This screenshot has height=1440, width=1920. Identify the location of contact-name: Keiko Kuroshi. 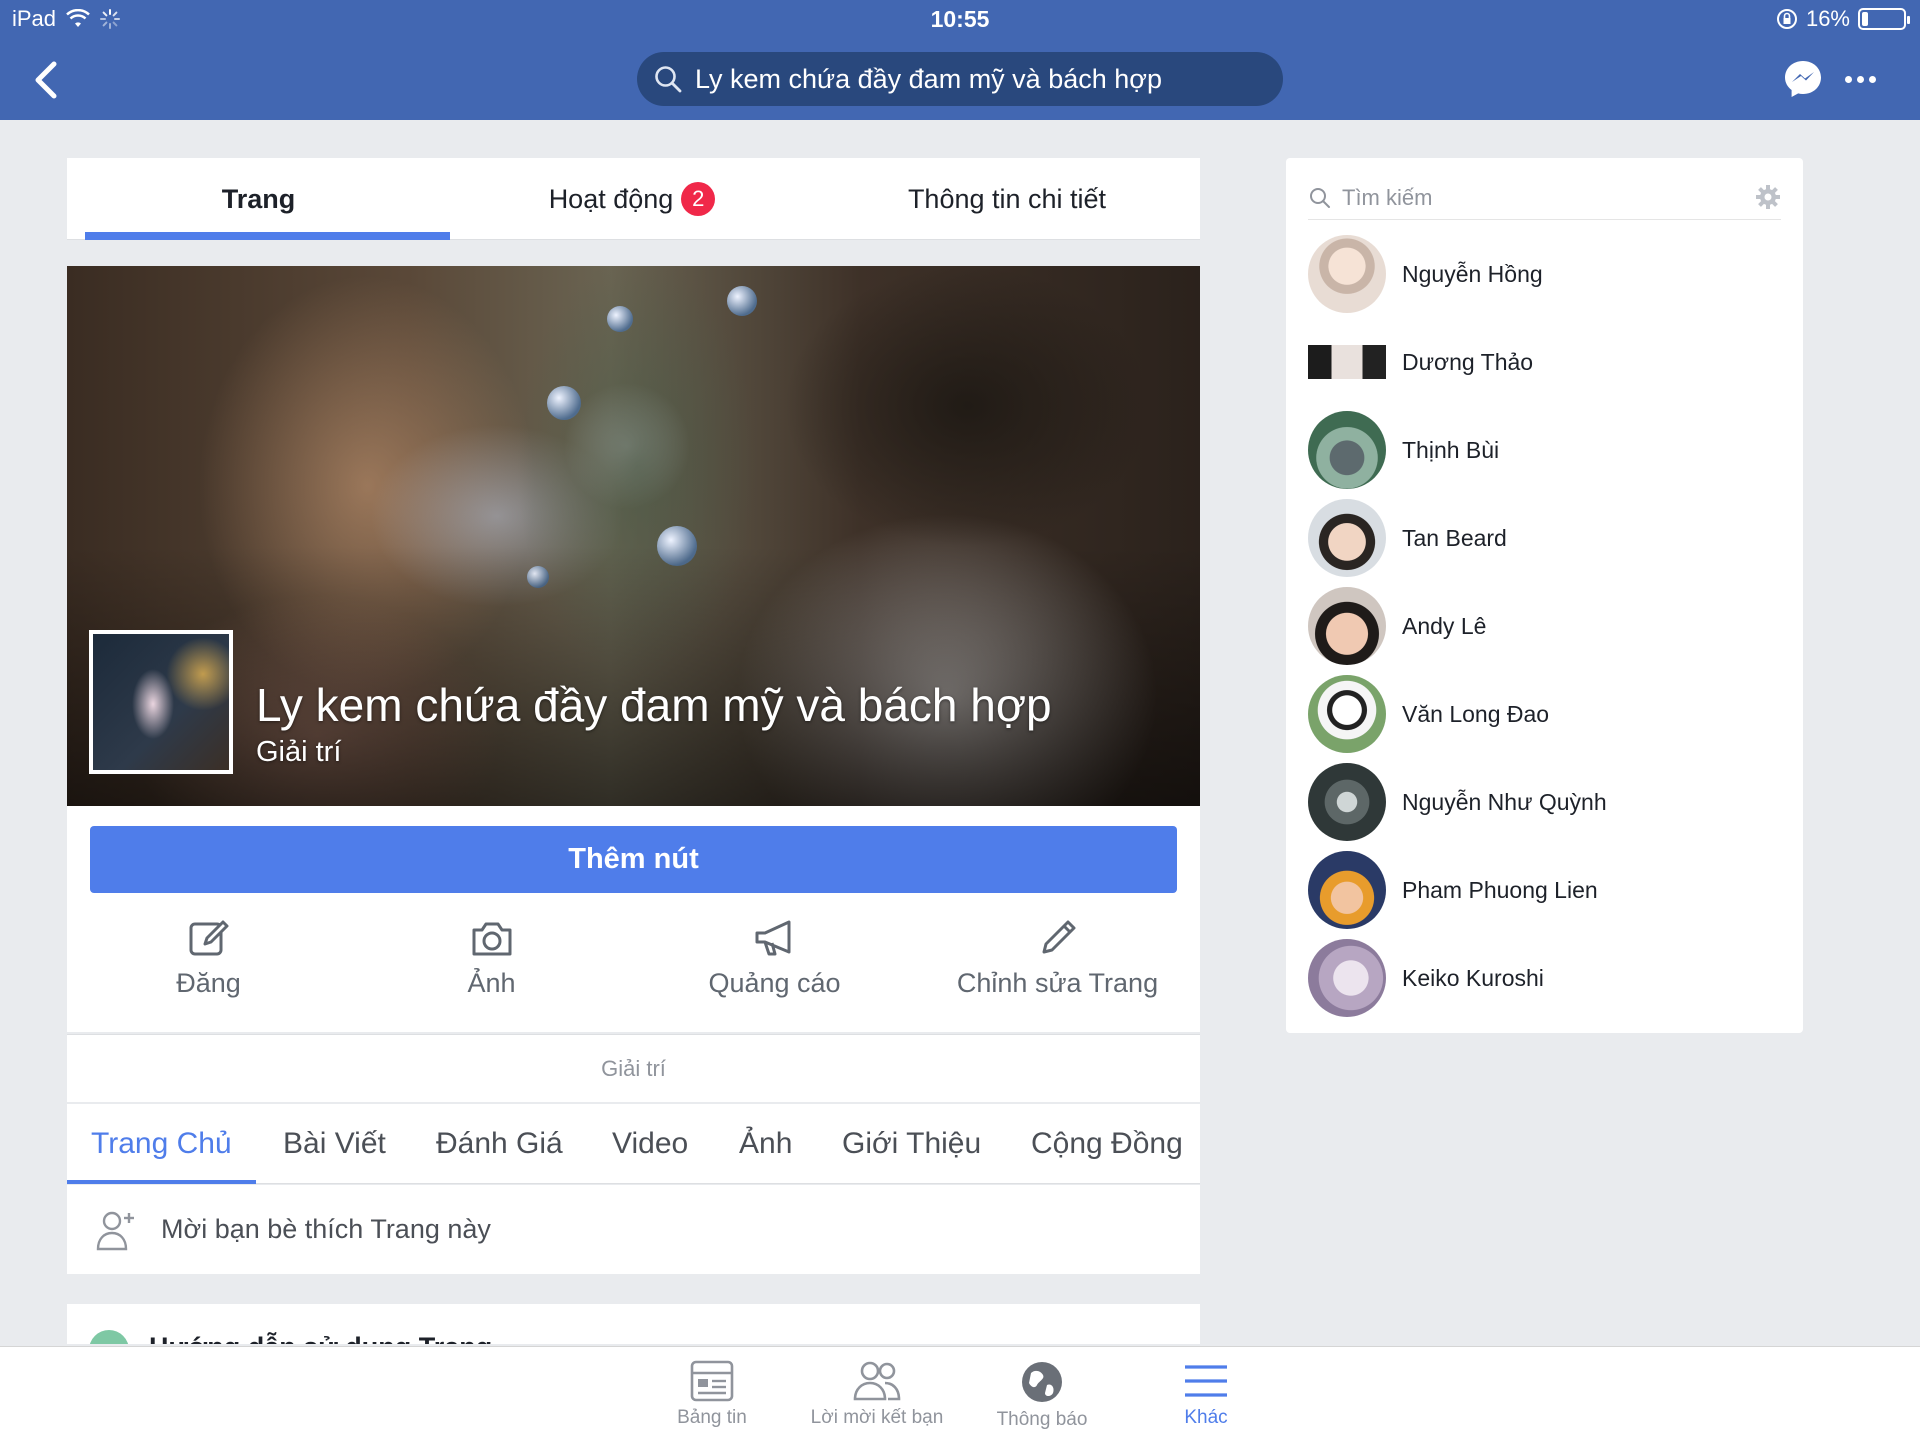
(1473, 977).